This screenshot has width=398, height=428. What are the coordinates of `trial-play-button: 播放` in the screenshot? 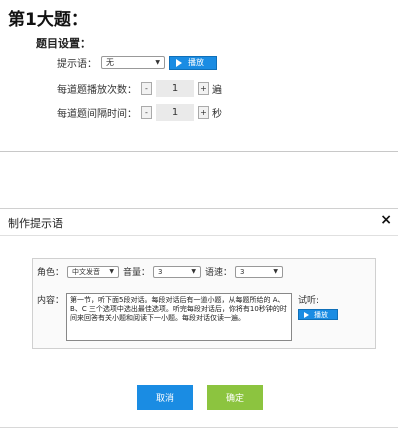 It's located at (318, 314).